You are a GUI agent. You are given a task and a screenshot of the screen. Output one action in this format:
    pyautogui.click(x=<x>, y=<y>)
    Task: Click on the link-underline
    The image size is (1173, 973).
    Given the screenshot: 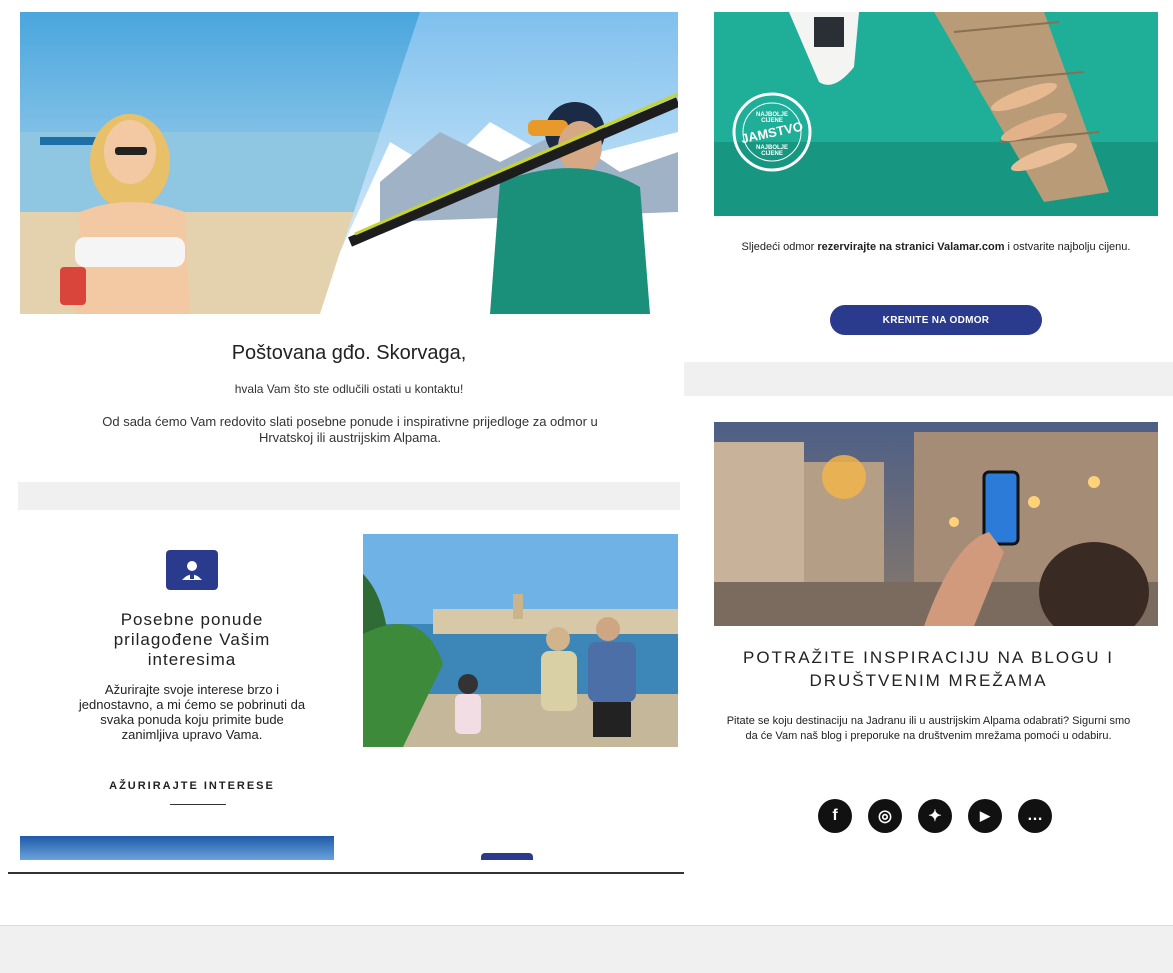 What is the action you would take?
    pyautogui.click(x=198, y=804)
    